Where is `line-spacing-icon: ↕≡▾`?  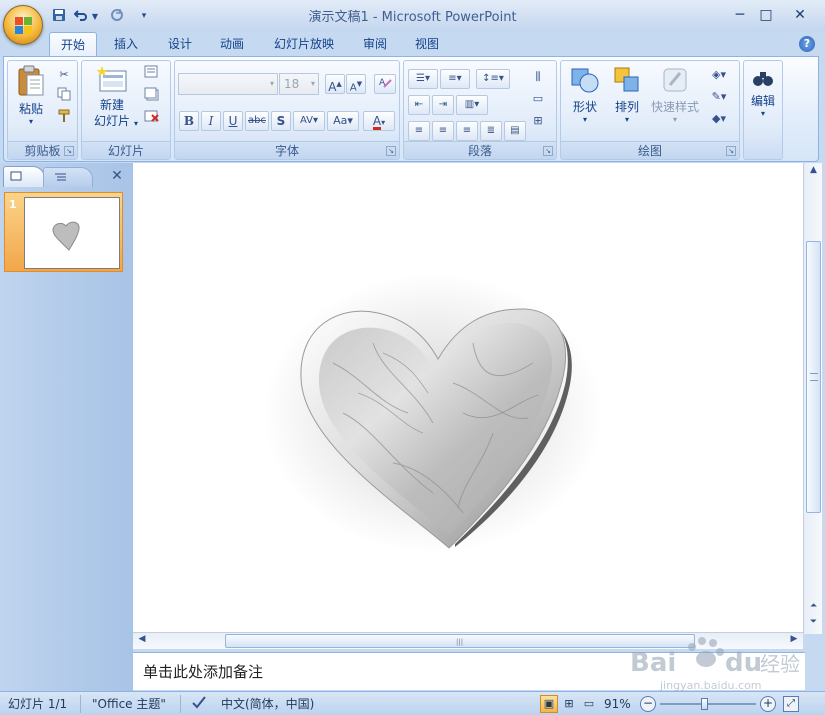
line-spacing-icon: ↕≡▾ is located at coordinates (493, 79).